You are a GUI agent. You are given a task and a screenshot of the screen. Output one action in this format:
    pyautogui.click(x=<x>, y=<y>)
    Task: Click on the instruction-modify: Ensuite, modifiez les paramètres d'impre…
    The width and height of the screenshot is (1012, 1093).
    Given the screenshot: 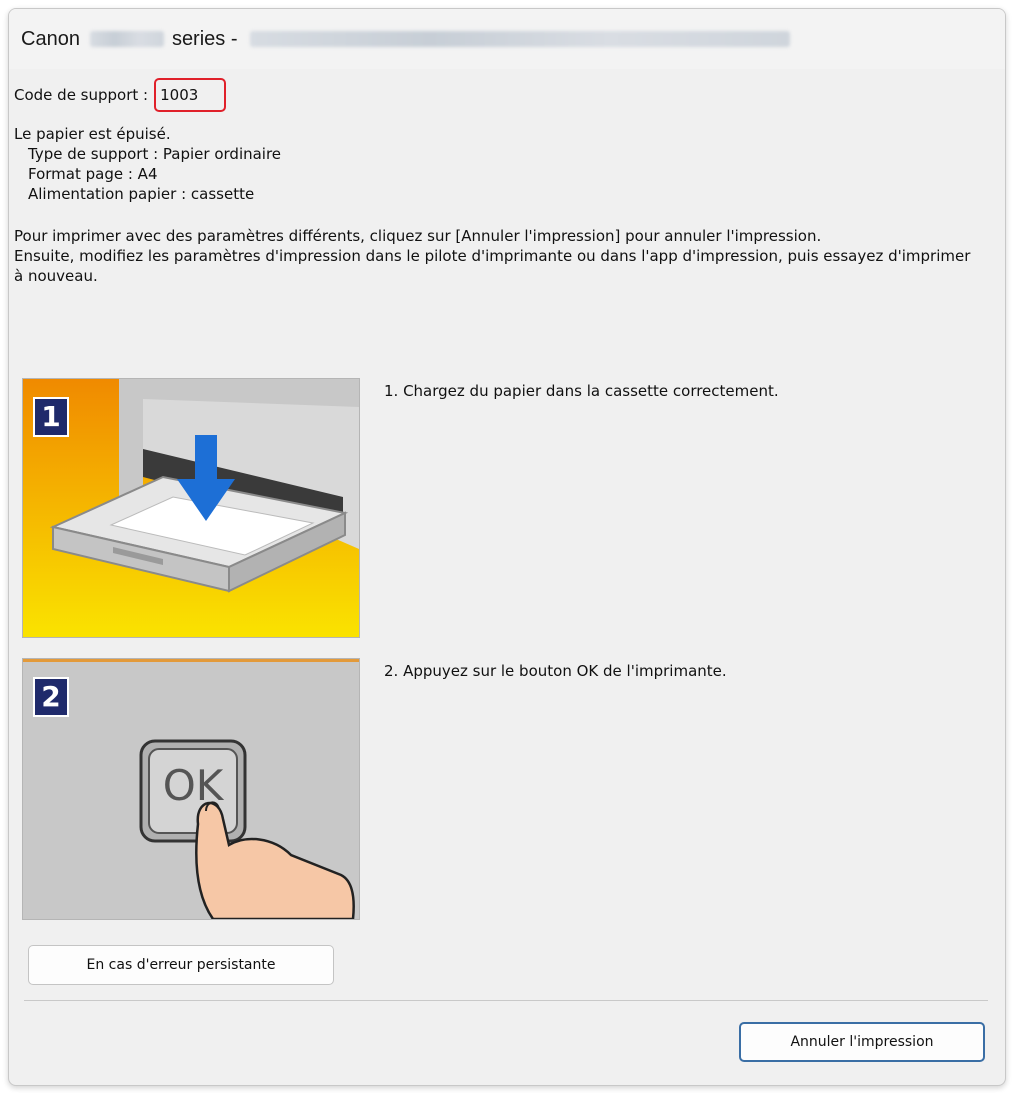 What is the action you would take?
    pyautogui.click(x=492, y=266)
    